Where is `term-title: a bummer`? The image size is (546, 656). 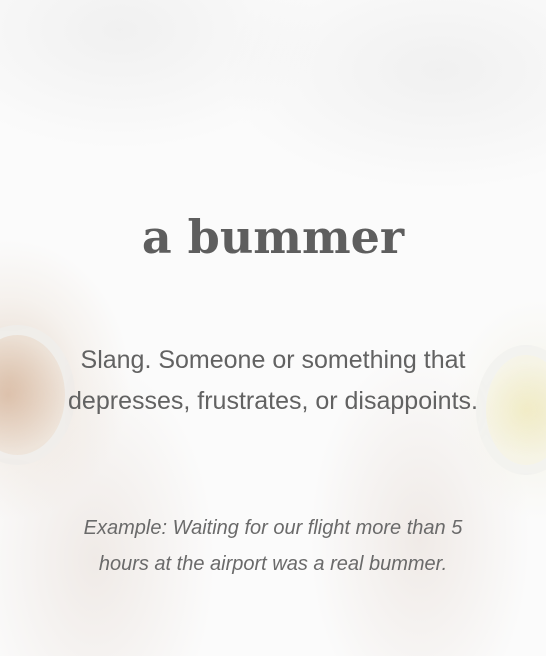 term-title: a bummer is located at coordinates (273, 237).